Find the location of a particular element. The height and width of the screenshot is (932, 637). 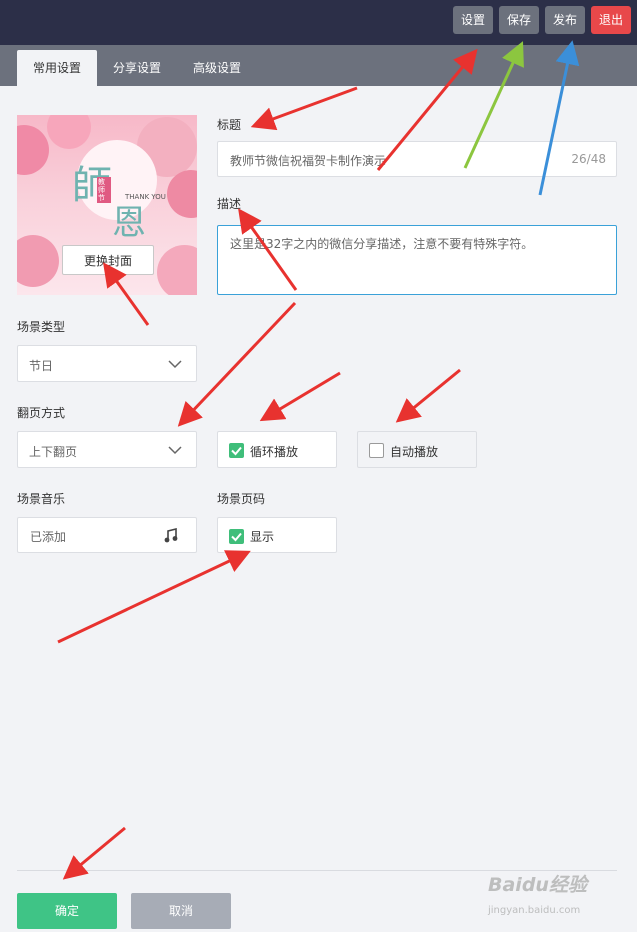

page-number-checkbox: 显示 is located at coordinates (277, 535).